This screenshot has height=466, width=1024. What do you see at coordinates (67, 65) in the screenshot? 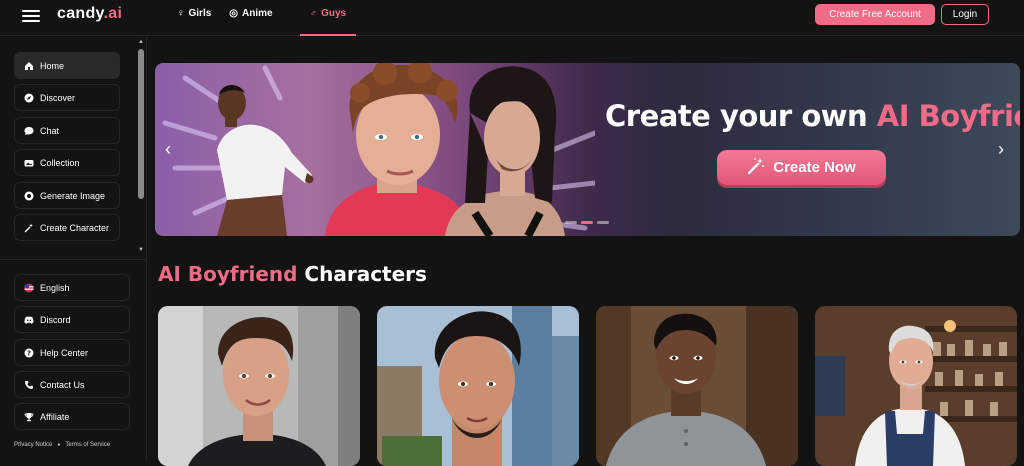
I see `sidebar-item-home: Home` at bounding box center [67, 65].